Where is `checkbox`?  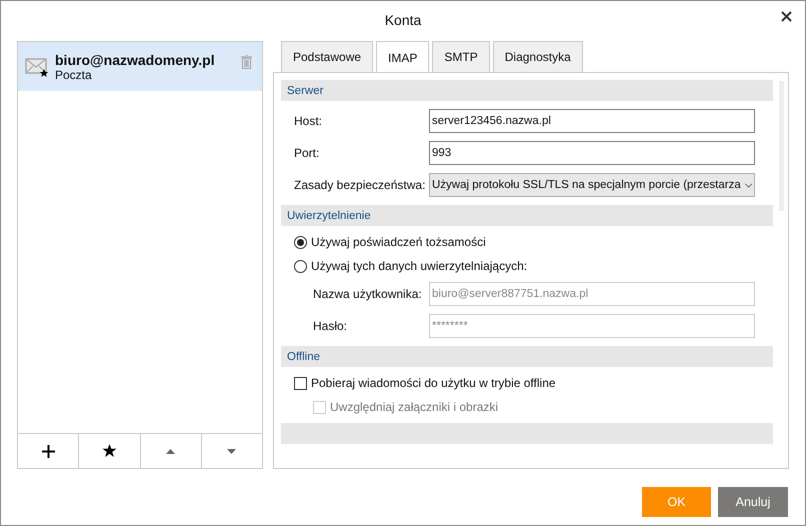 checkbox is located at coordinates (300, 383).